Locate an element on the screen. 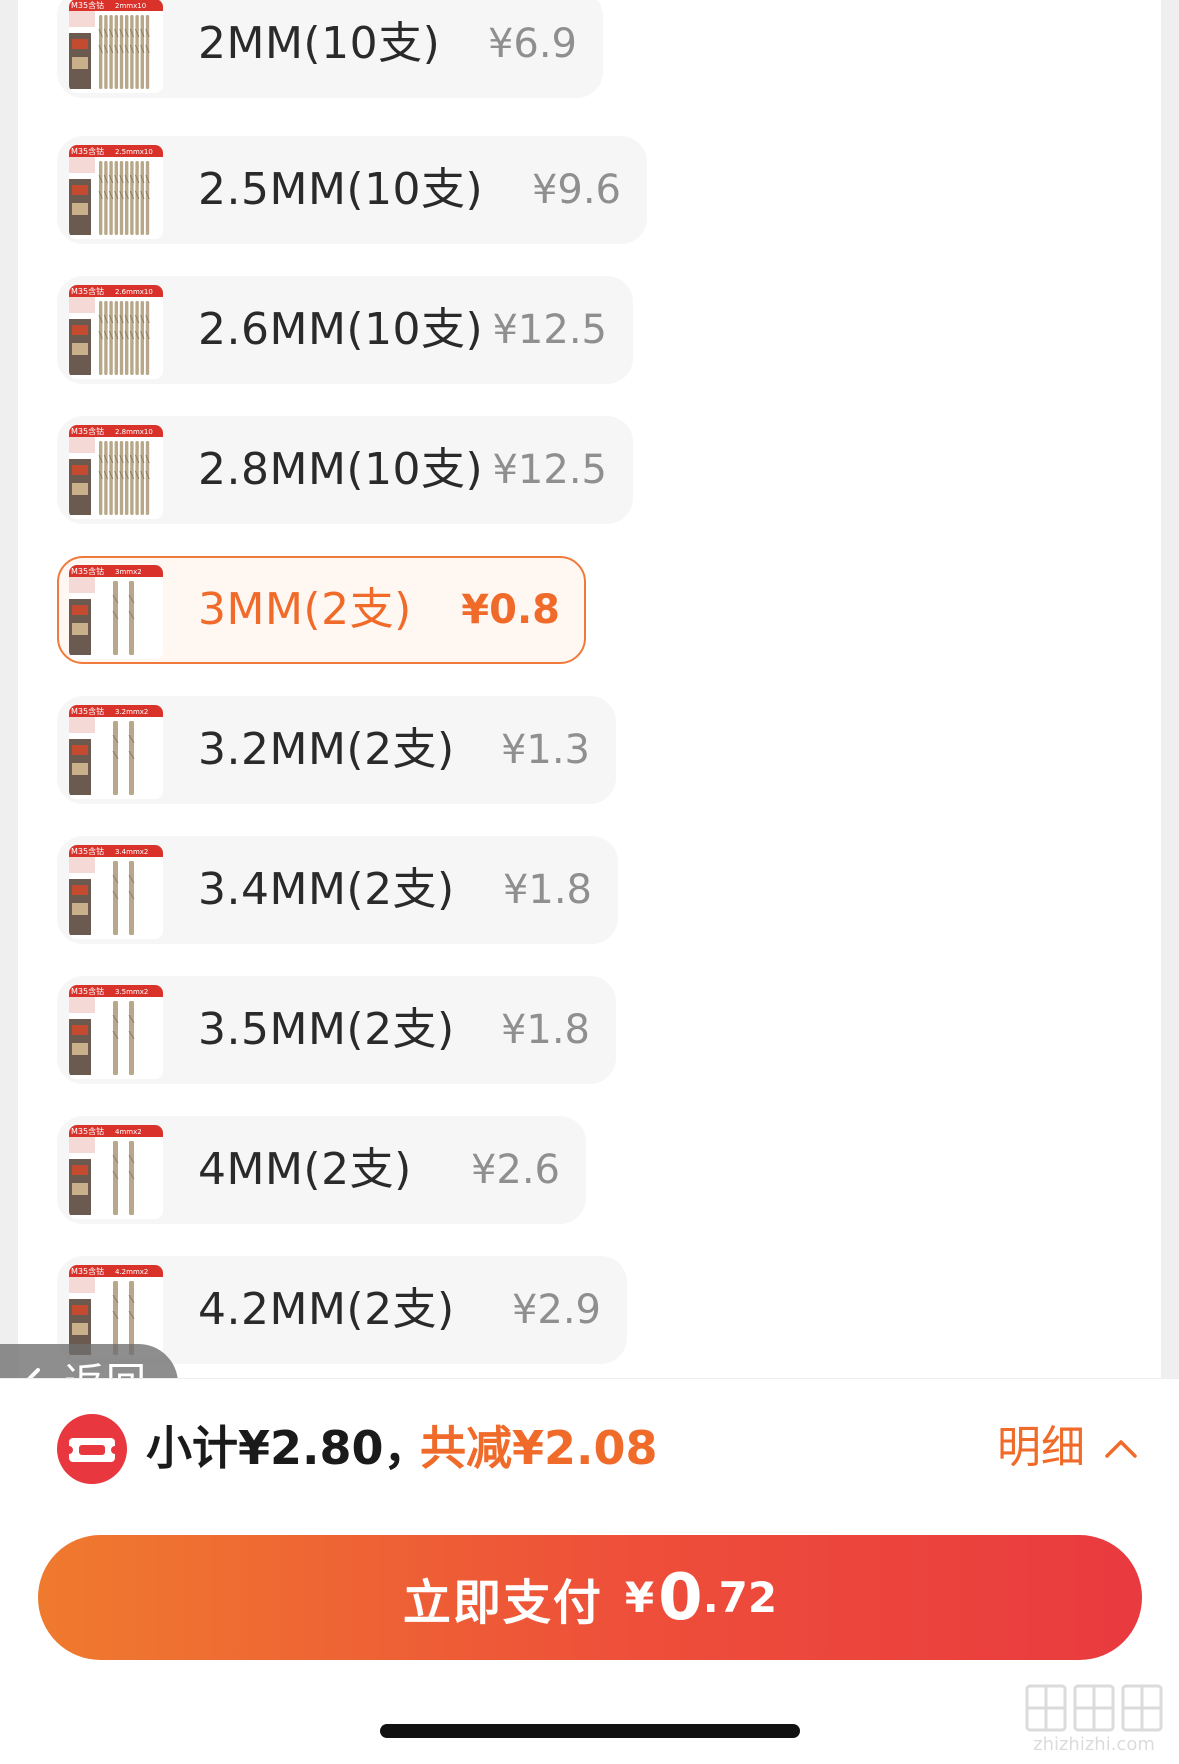 Image resolution: width=1179 pixels, height=1764 pixels. spec-option-3-2mm: M35含钴 3.2mmx2 3.2MM(2支) ¥1.3 is located at coordinates (336, 750).